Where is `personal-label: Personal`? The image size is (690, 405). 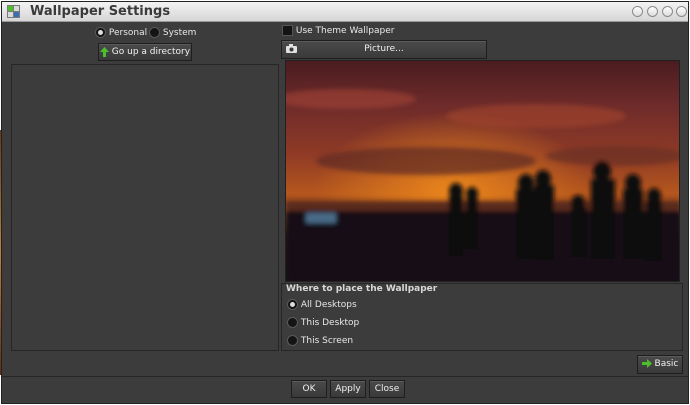
personal-label: Personal is located at coordinates (128, 33).